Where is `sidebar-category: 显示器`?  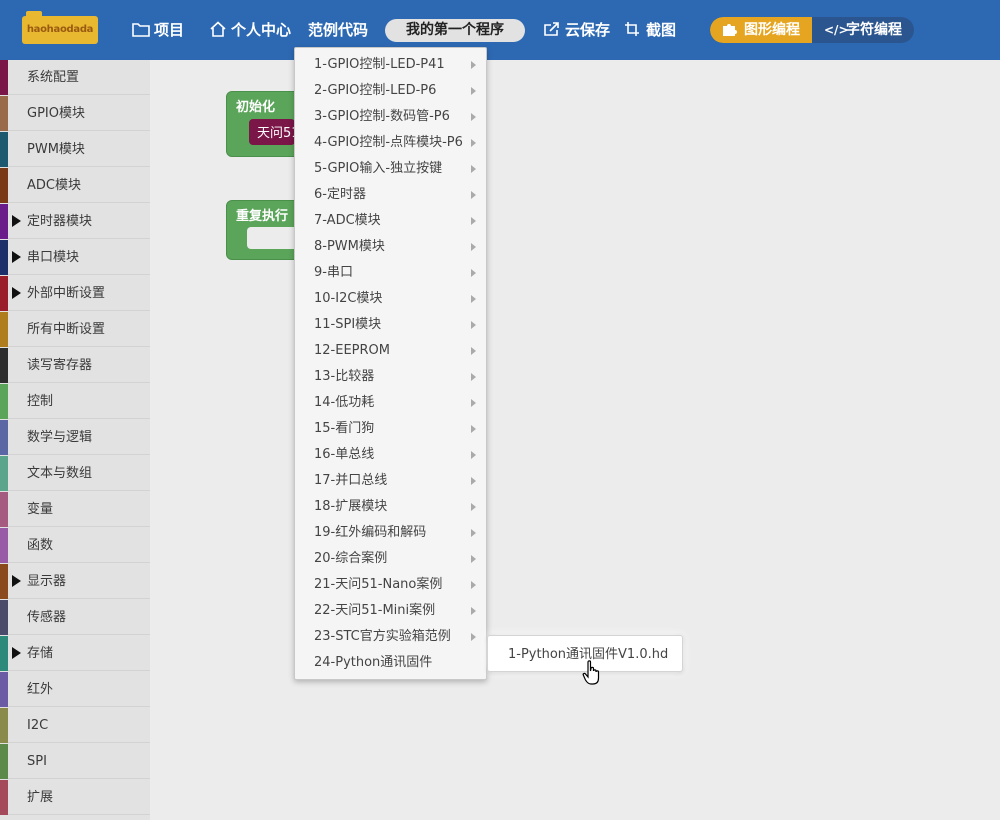
sidebar-category: 显示器 is located at coordinates (75, 581).